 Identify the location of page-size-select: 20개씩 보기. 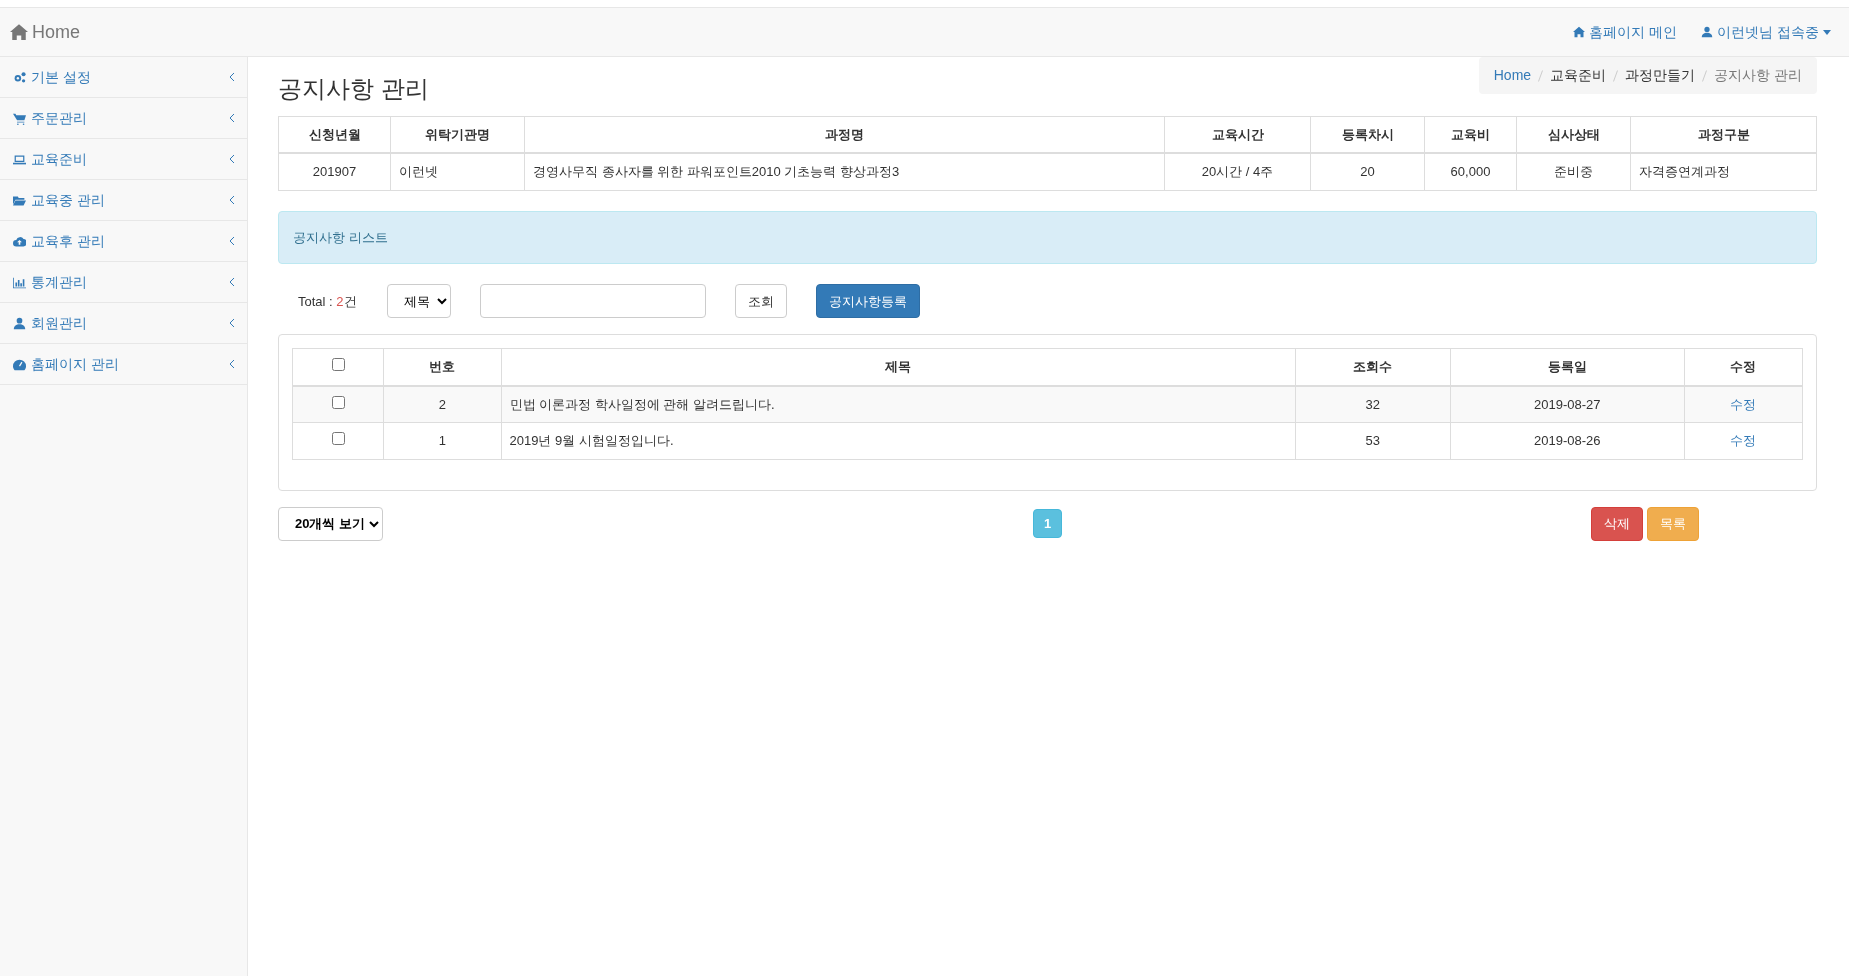
(330, 523).